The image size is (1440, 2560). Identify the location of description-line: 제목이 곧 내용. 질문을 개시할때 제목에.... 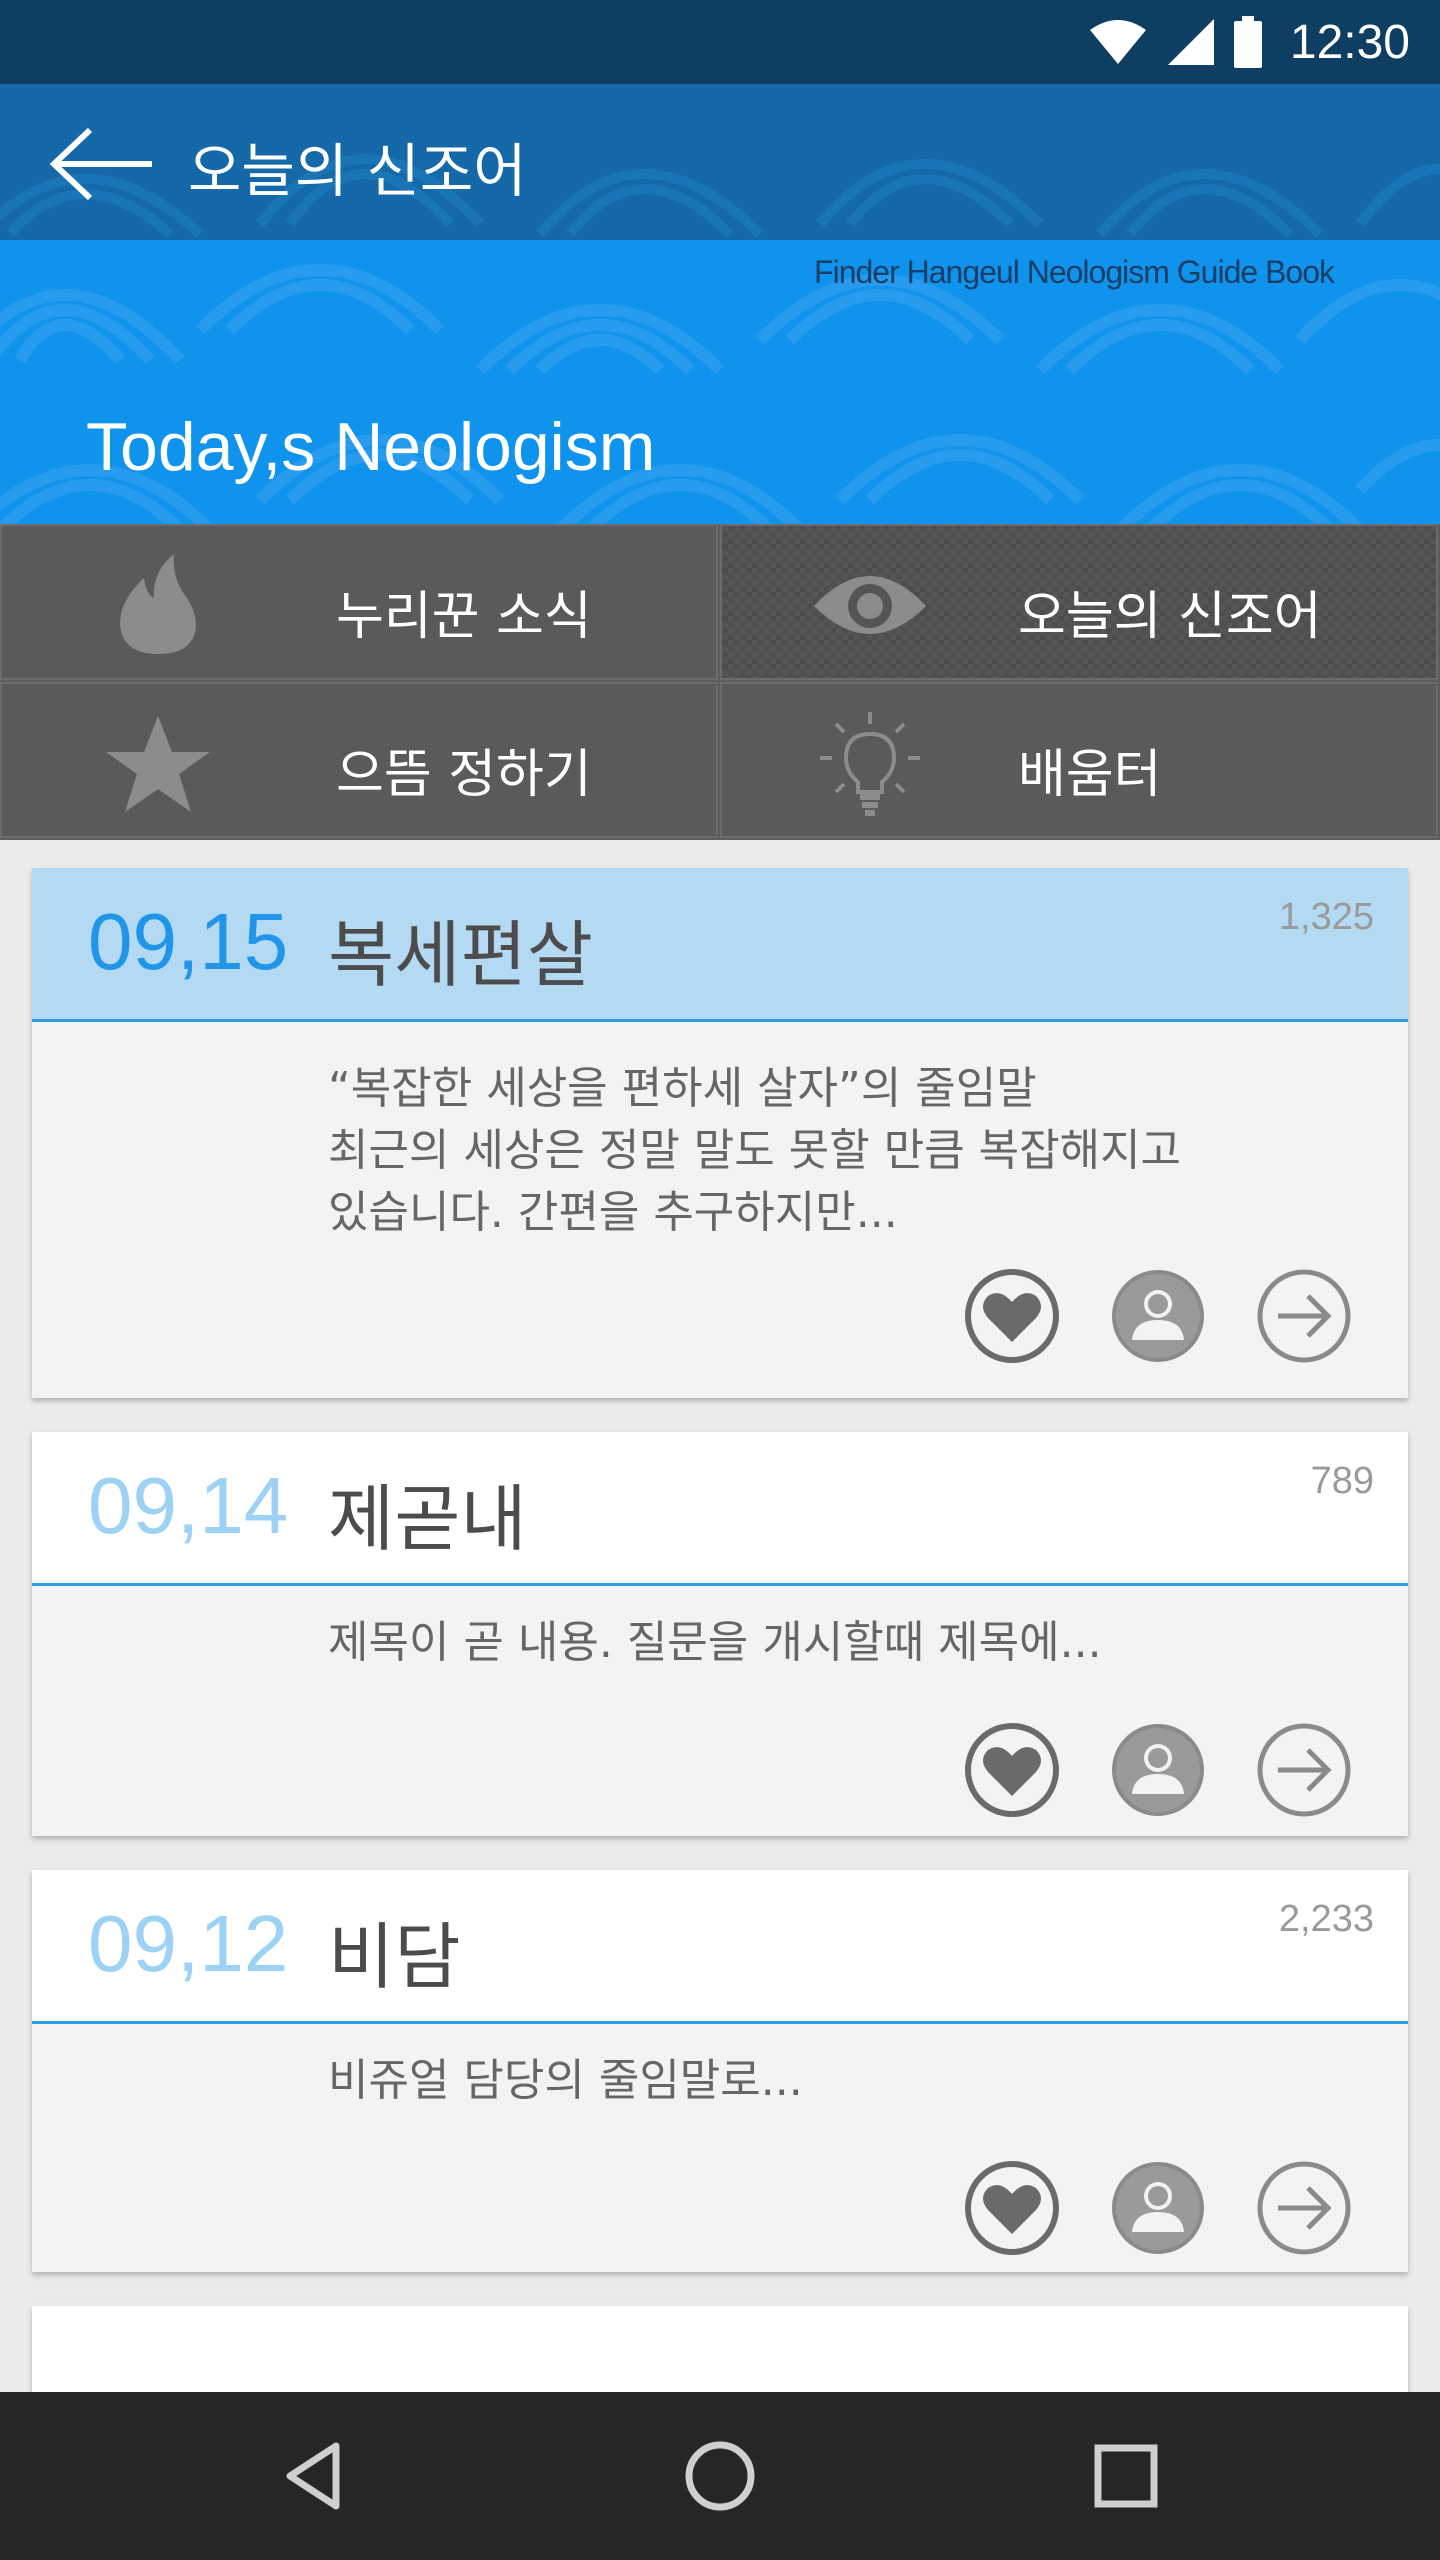
(715, 1642).